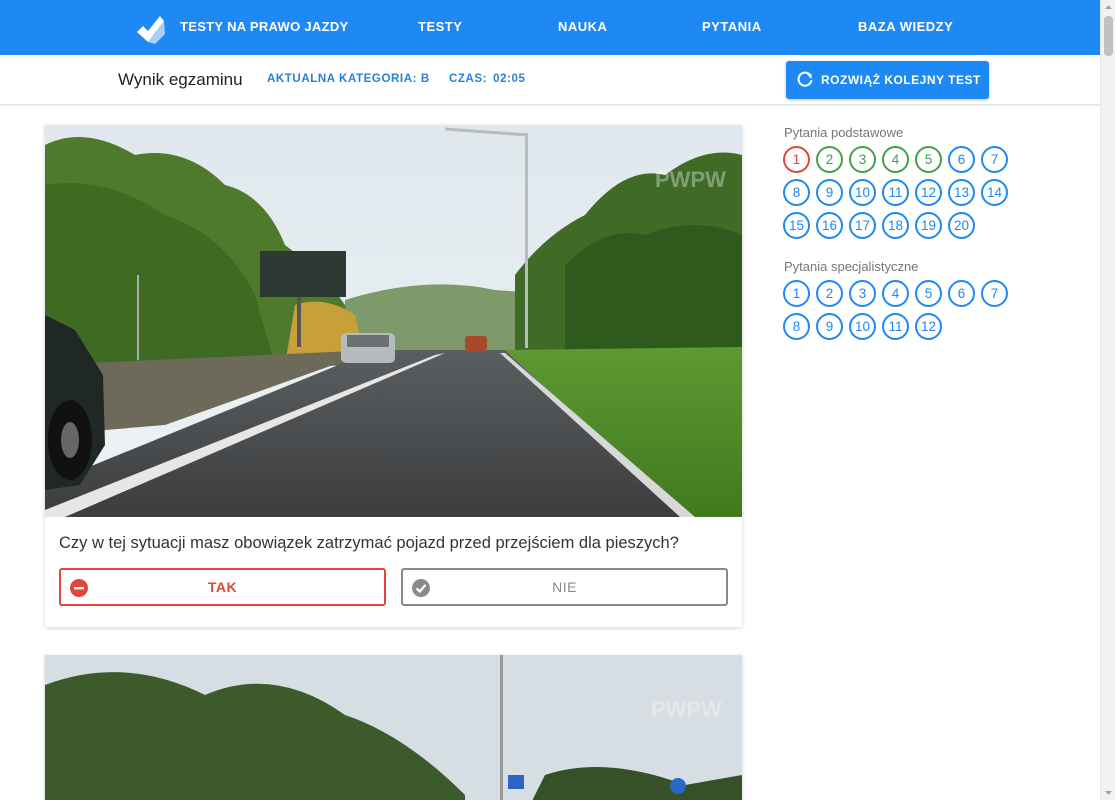  I want to click on basic-question-10: 10, so click(862, 192).